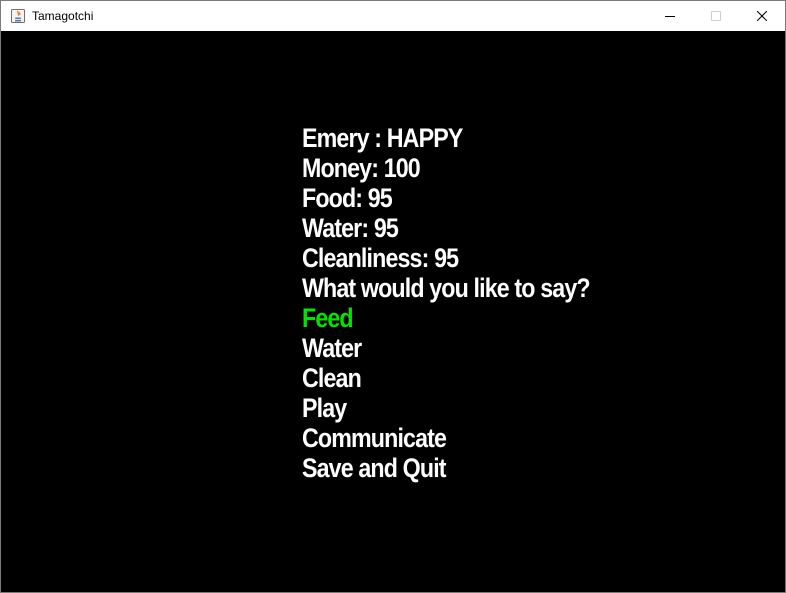  Describe the element at coordinates (446, 408) in the screenshot. I see `menu-option-play: Play` at that location.